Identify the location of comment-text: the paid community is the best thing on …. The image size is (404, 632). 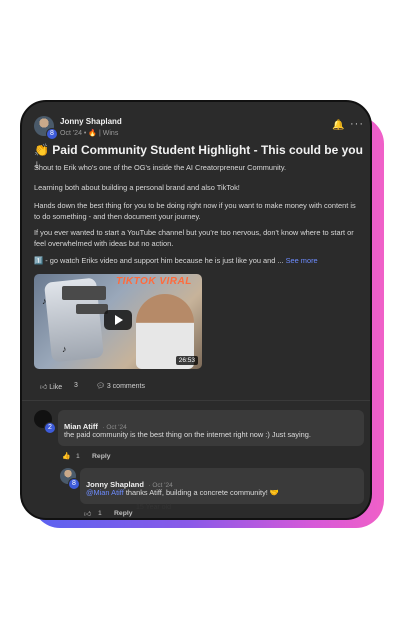
(187, 434).